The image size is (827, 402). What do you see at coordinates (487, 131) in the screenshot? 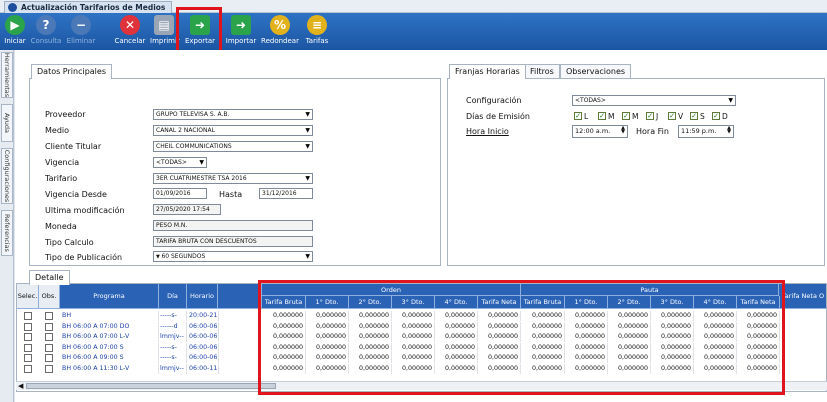
I see `hora-inicio-label: Hora Inicio` at bounding box center [487, 131].